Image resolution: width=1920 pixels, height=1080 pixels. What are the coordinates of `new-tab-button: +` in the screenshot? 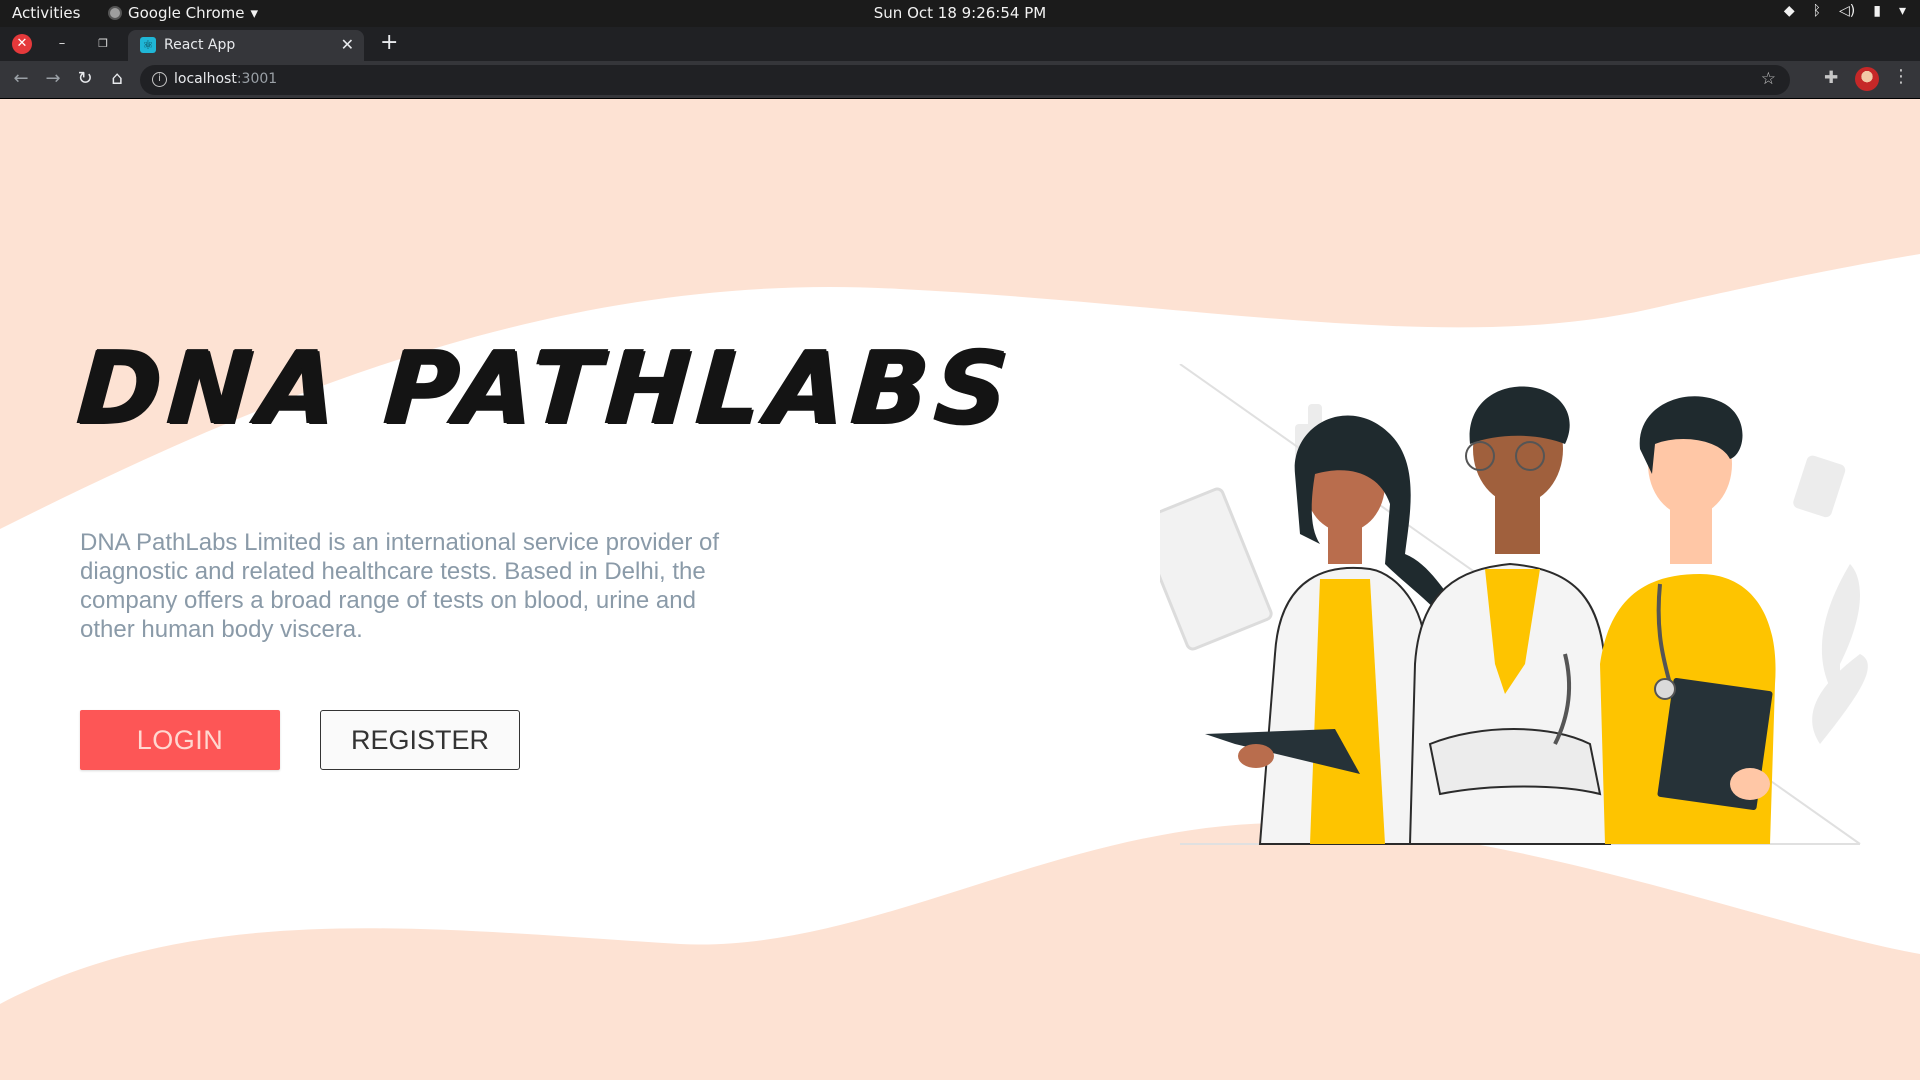 It's located at (389, 43).